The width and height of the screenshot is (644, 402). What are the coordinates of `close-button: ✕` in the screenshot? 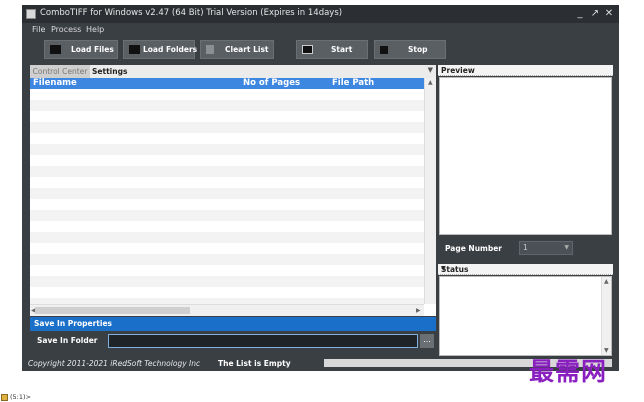 It's located at (609, 14).